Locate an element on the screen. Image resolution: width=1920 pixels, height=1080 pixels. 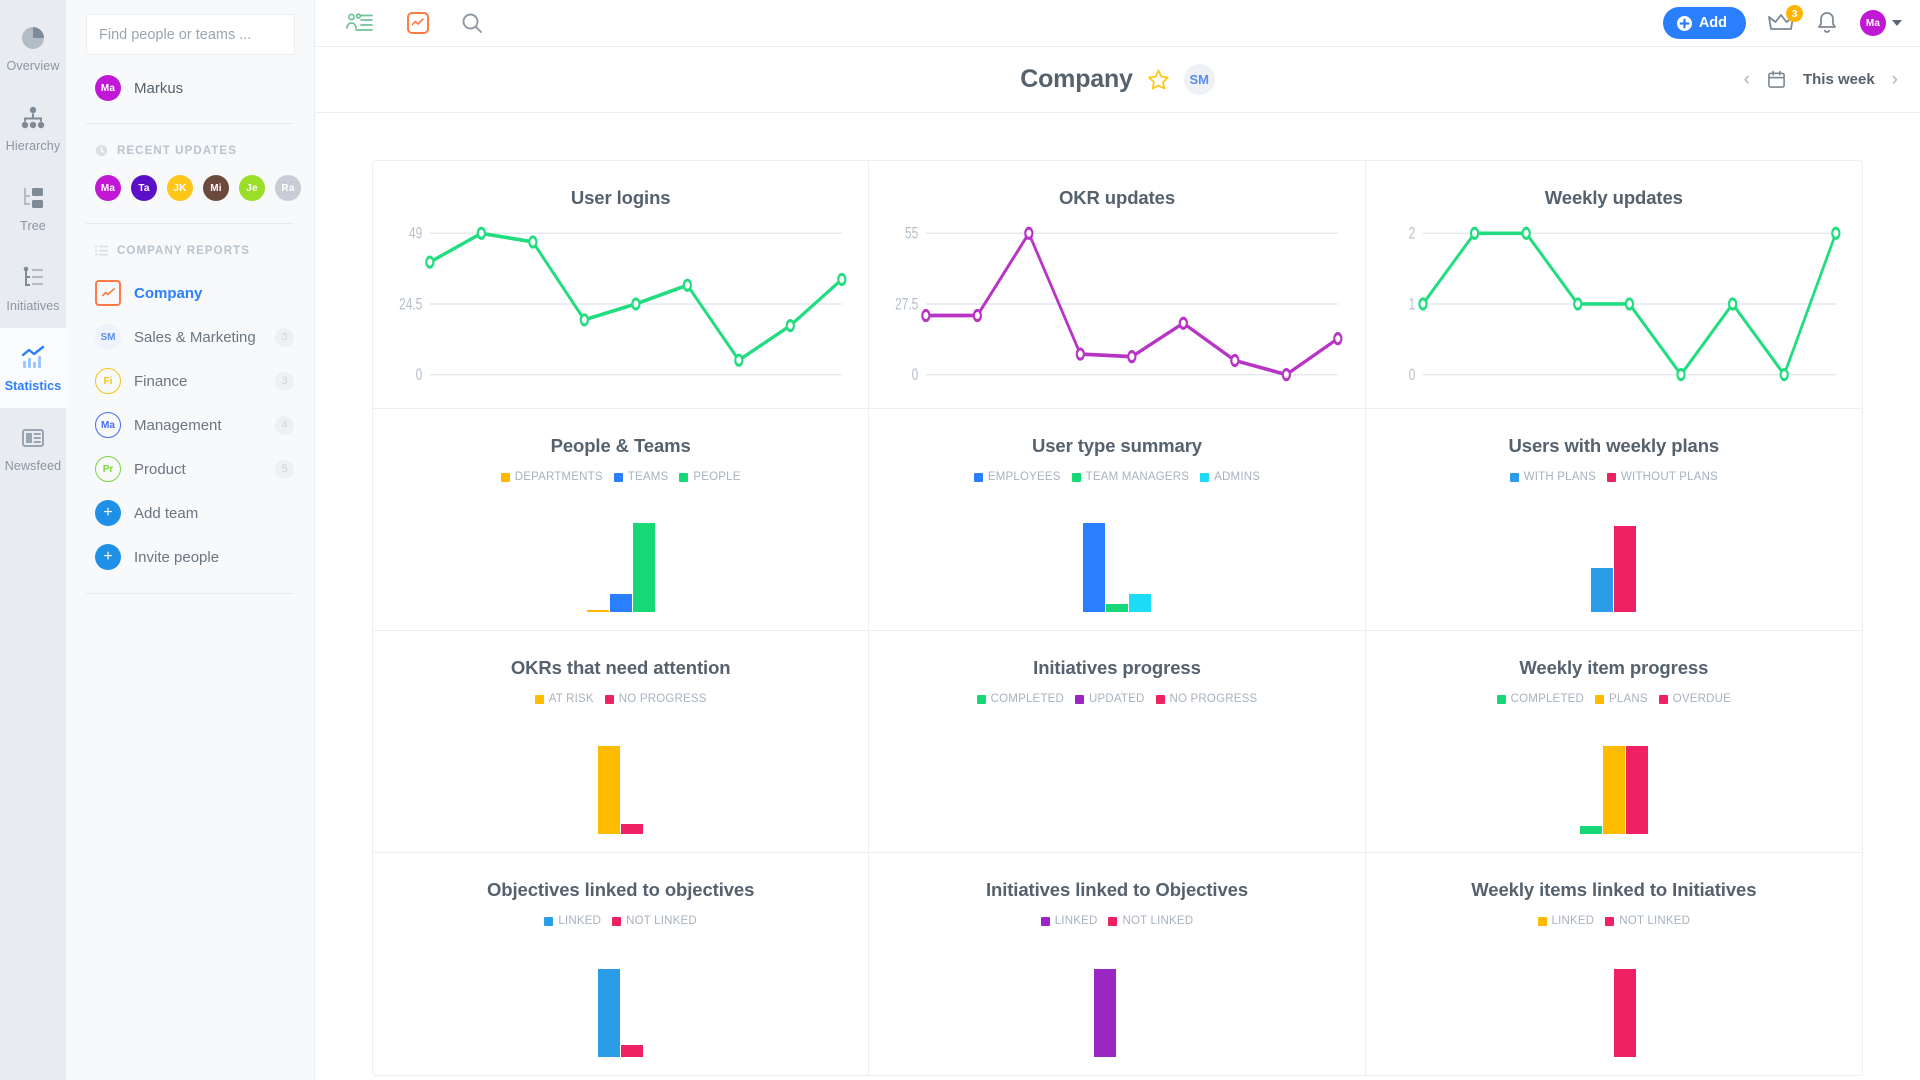
legend-label: TEAMS is located at coordinates (648, 477).